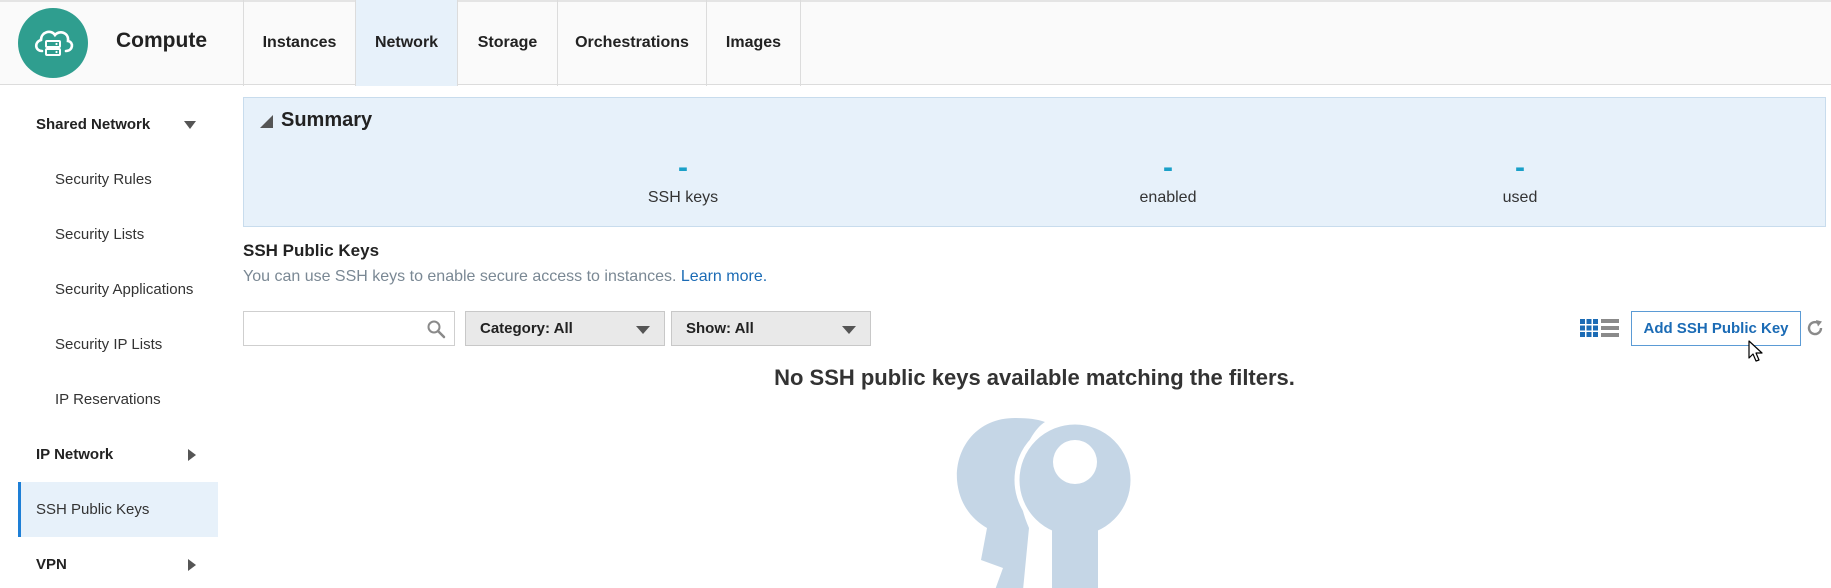  What do you see at coordinates (300, 43) in the screenshot?
I see `tab-instances: Instances` at bounding box center [300, 43].